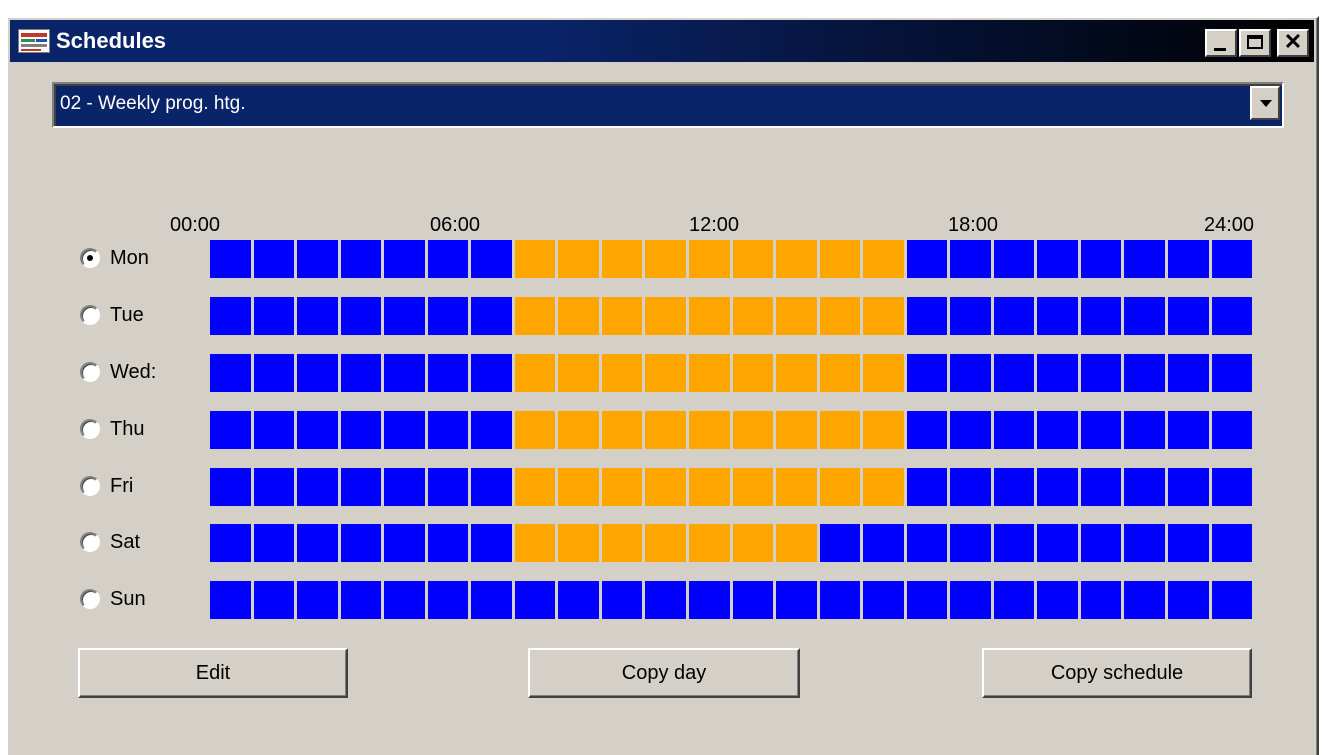  I want to click on schedule-bar-sun, so click(731, 600).